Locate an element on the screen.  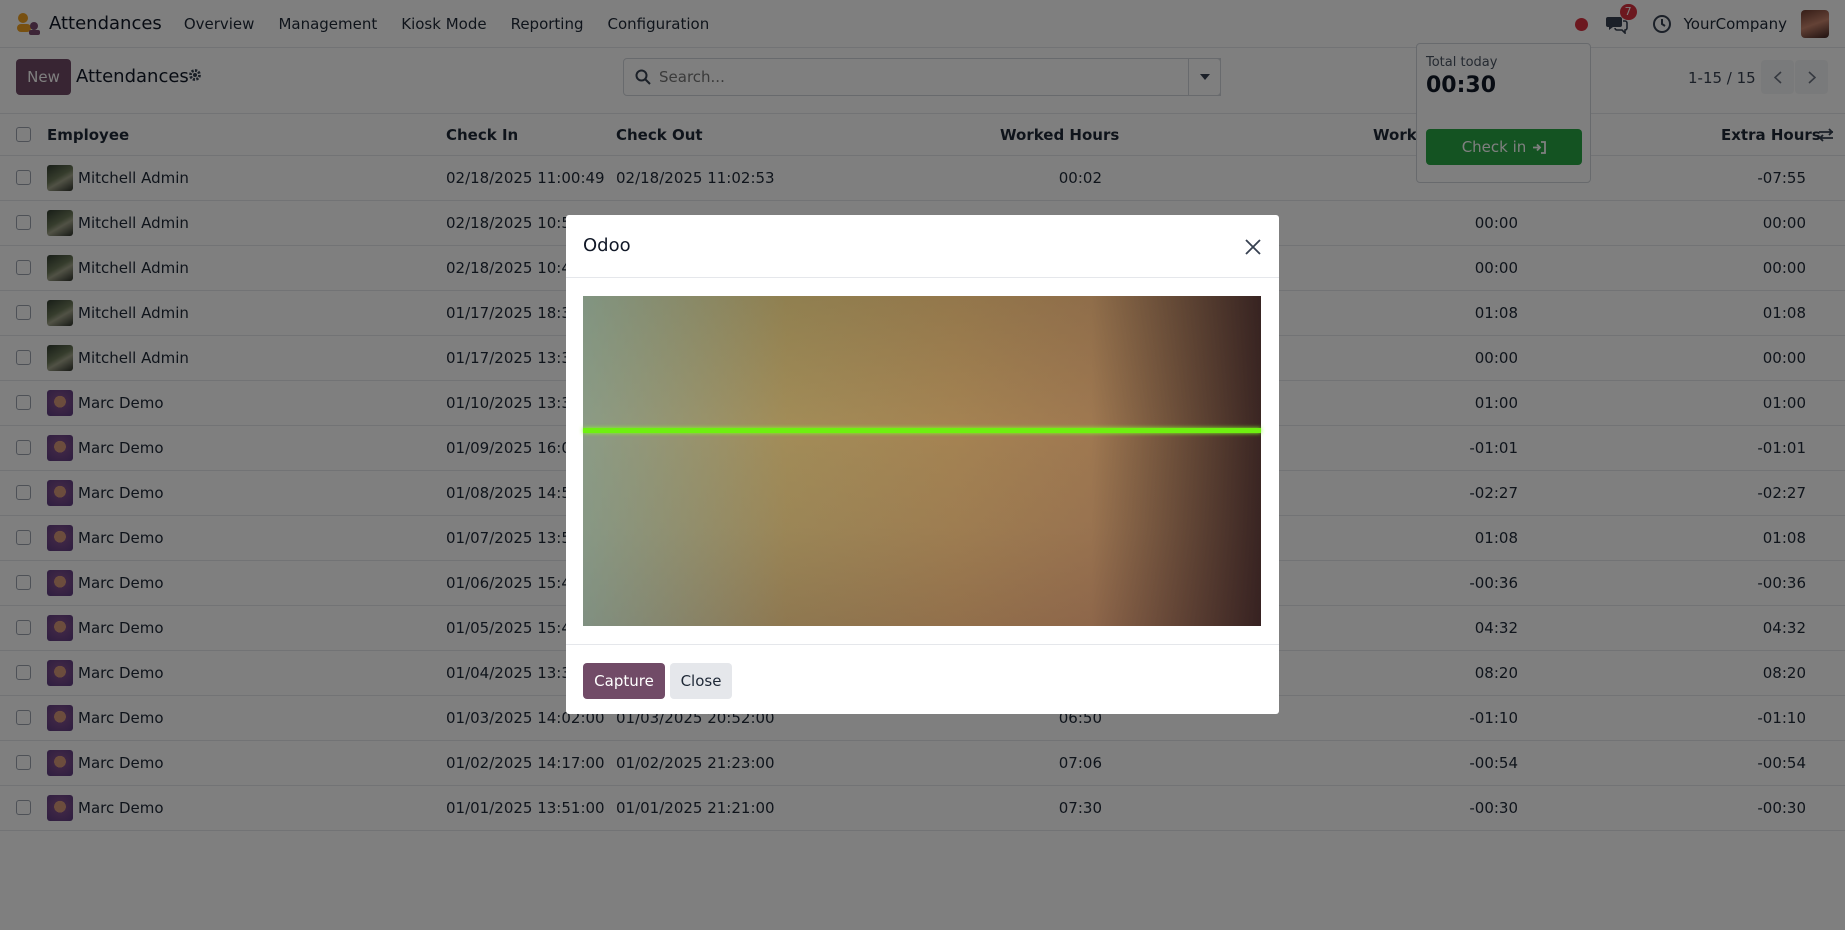
barcode-scan-line is located at coordinates (922, 430).